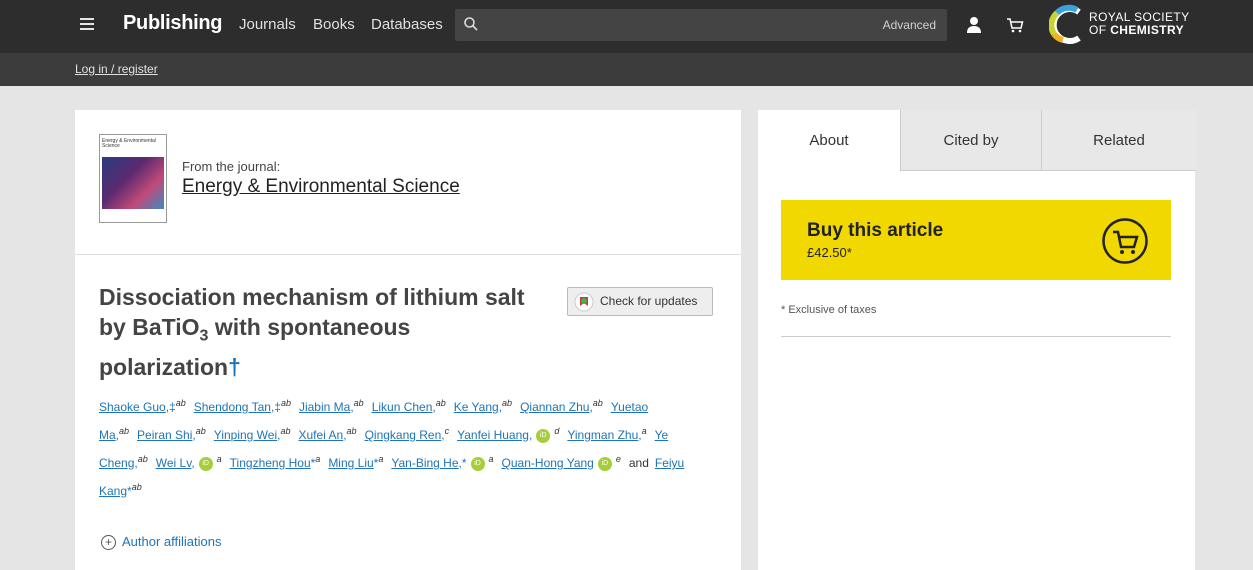  Describe the element at coordinates (548, 463) in the screenshot. I see `author-link: Quan-Hong Yang` at that location.